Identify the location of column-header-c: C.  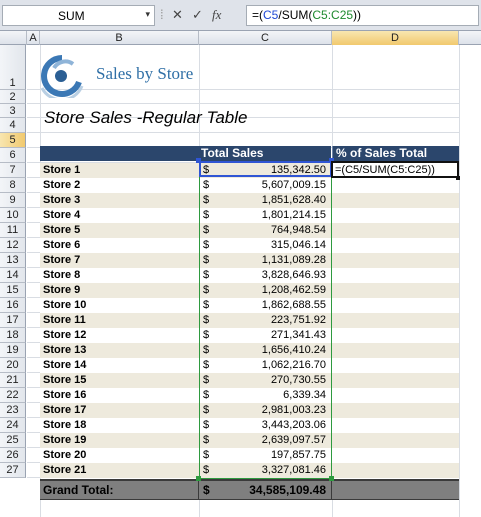
(265, 38).